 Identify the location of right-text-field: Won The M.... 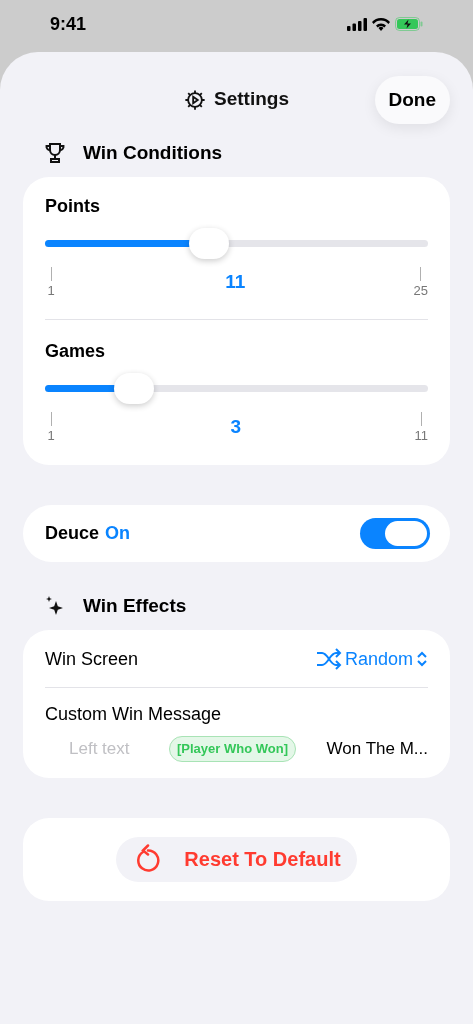
(369, 749).